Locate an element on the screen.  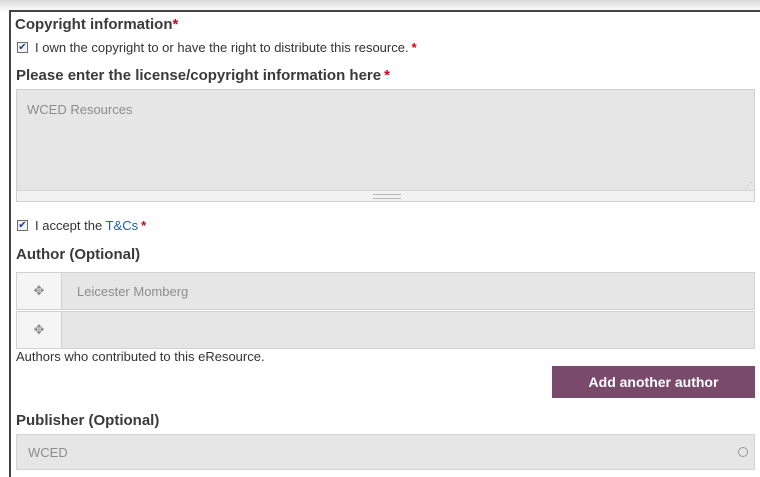
author-input is located at coordinates (407, 330).